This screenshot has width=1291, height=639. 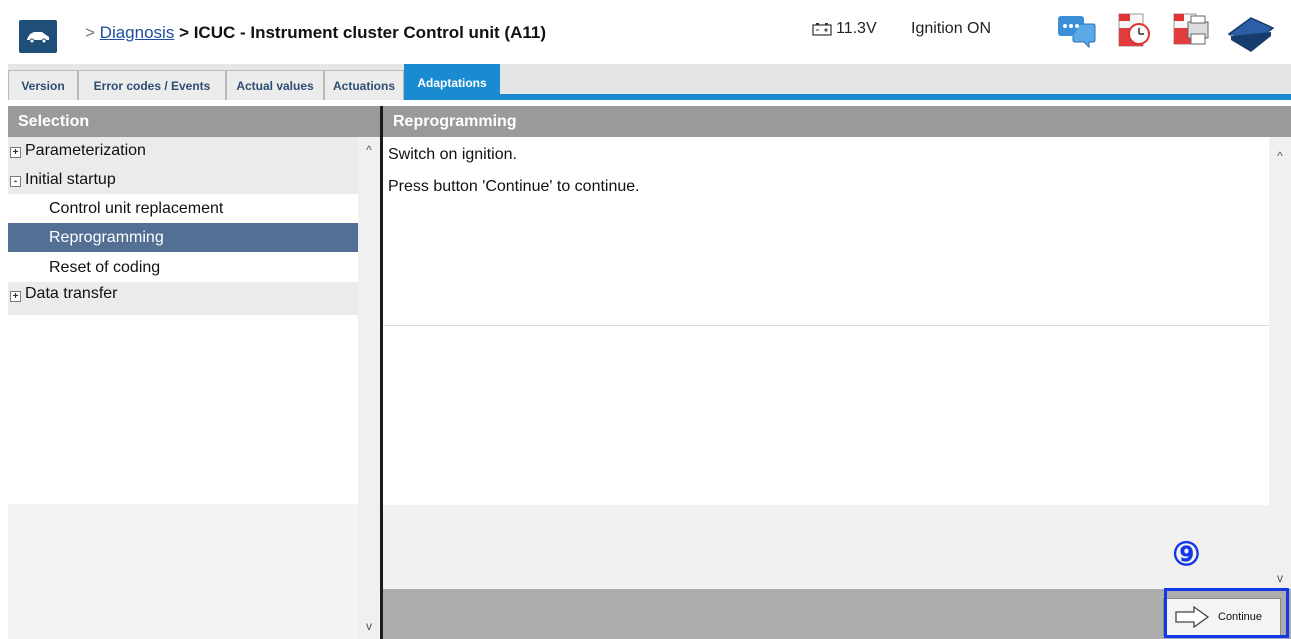 I want to click on instruction-line: Switch on ignition., so click(x=452, y=154).